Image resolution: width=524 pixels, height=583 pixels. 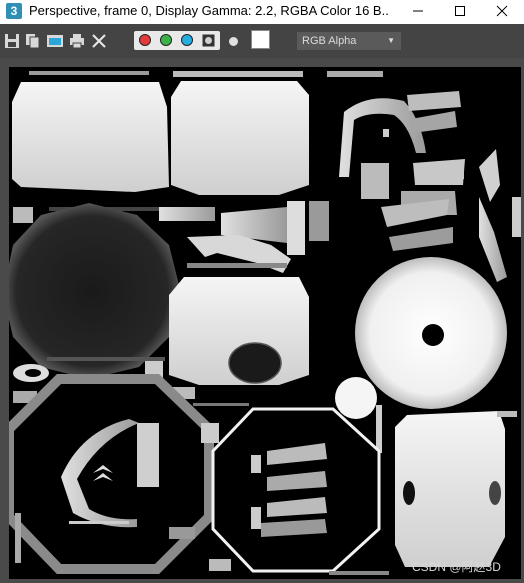 What do you see at coordinates (329, 41) in the screenshot?
I see `channel-select-value: RGB Alpha` at bounding box center [329, 41].